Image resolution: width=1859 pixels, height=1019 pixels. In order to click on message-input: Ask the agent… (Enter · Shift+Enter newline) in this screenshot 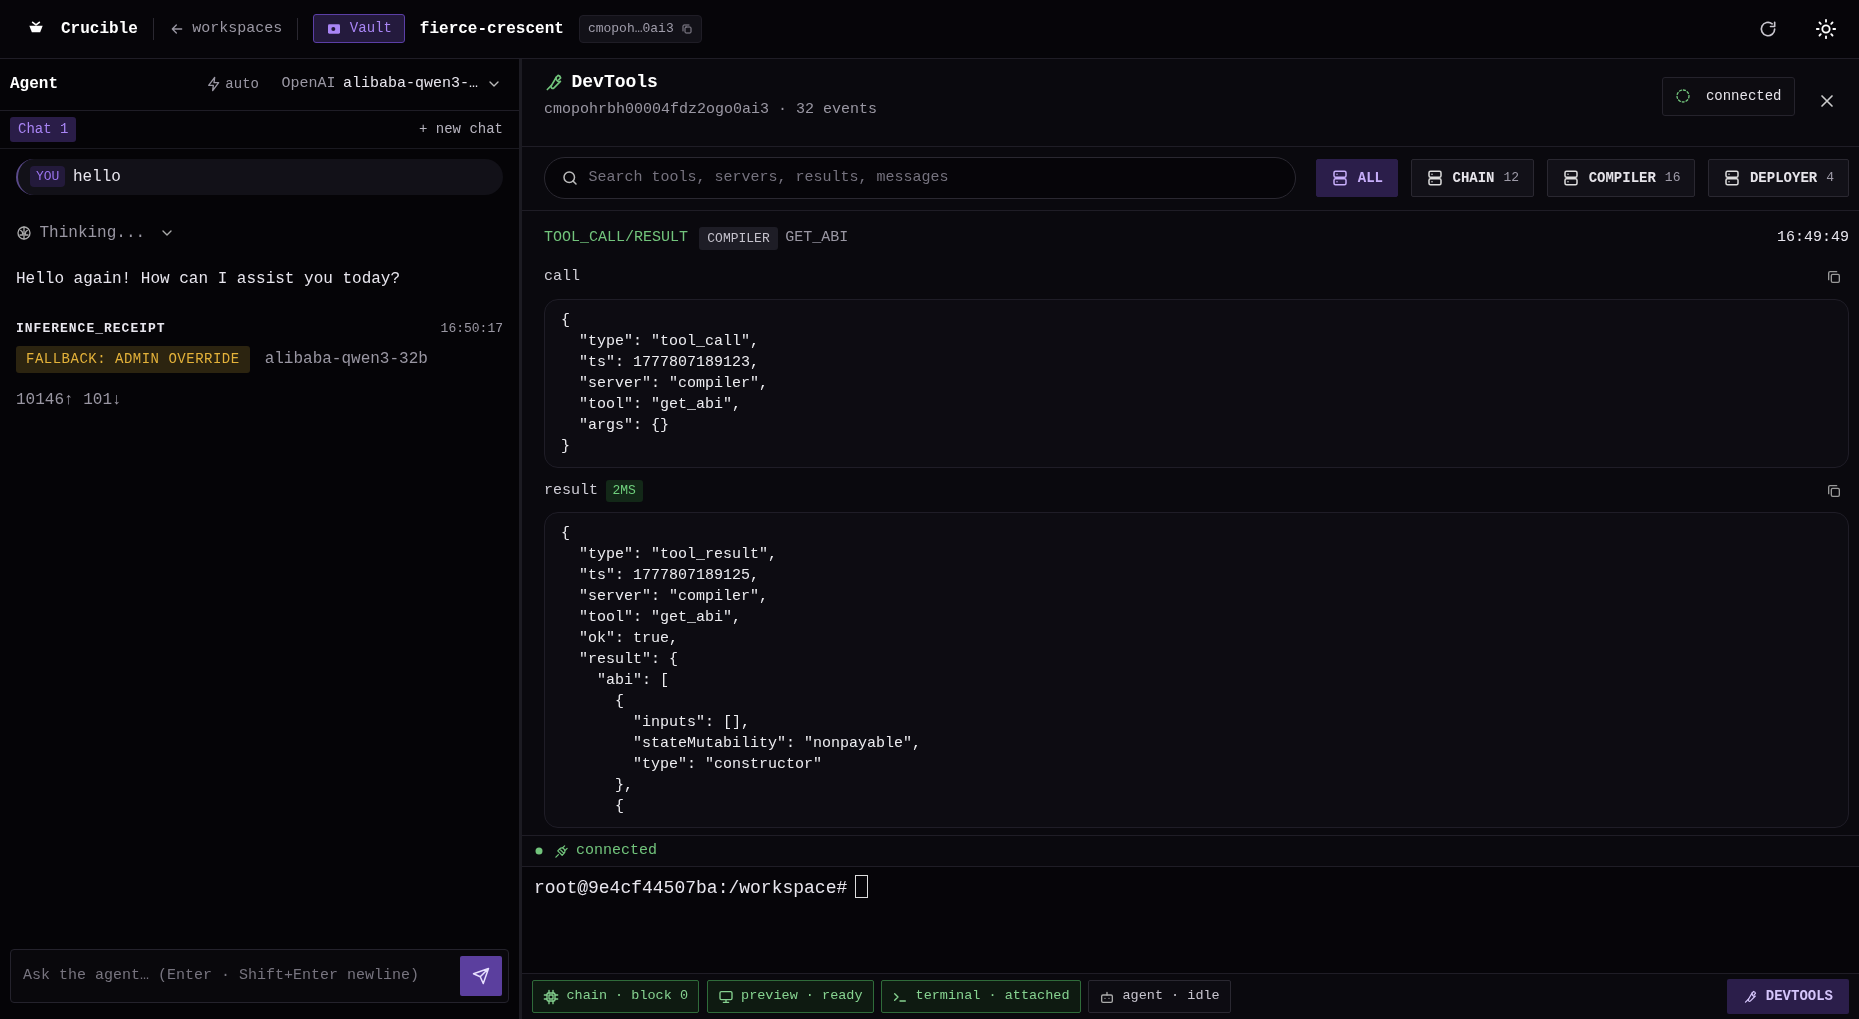, I will do `click(240, 976)`.